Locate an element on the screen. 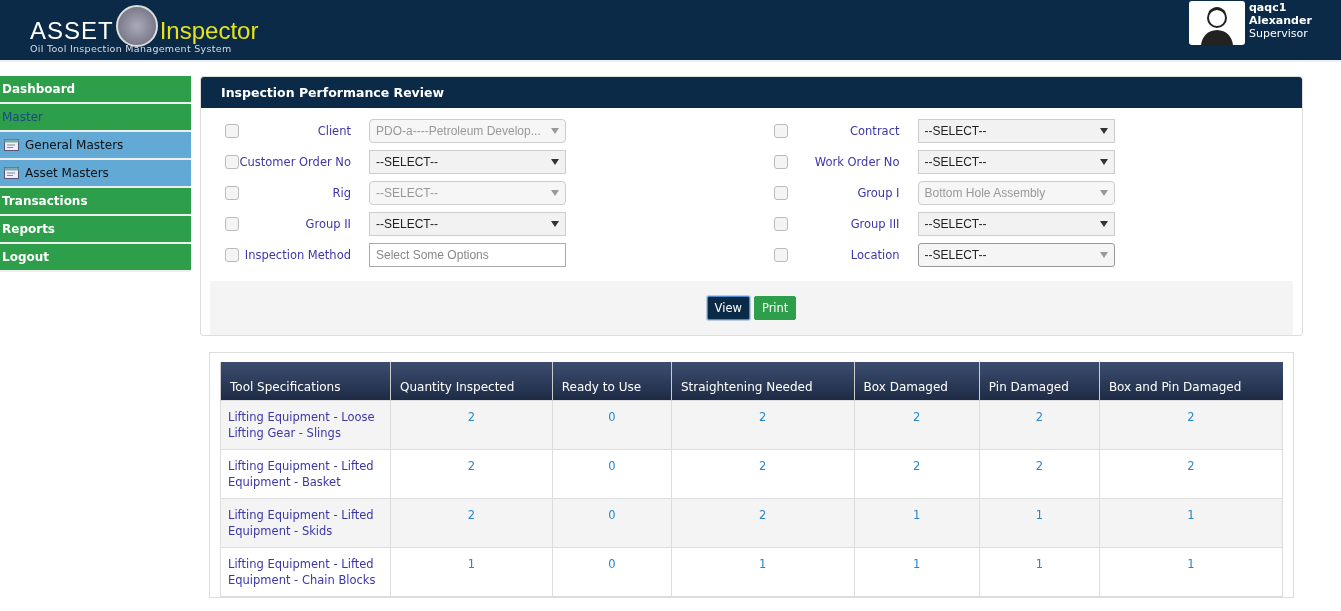 The image size is (1341, 611). tool-link: Lifting Equipment - Lifted Equipment - Chain Blocks is located at coordinates (305, 572).